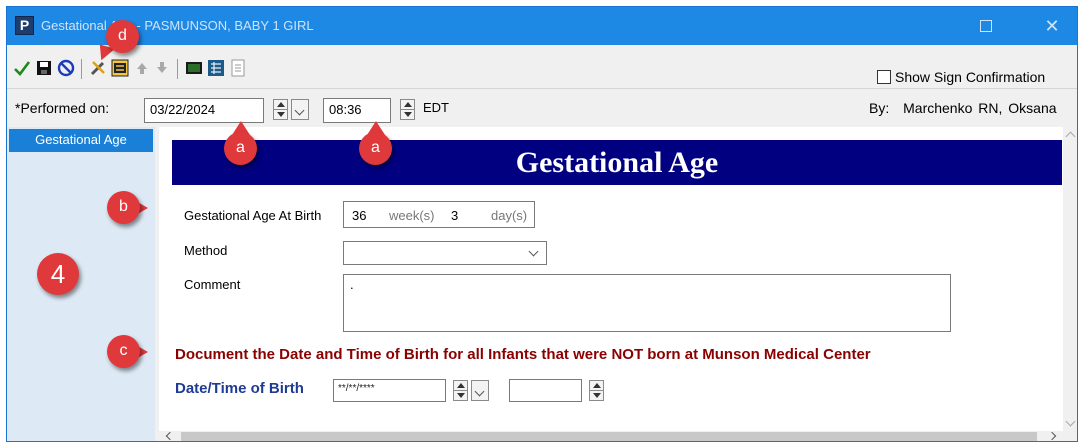 The width and height of the screenshot is (1084, 442). Describe the element at coordinates (407, 109) in the screenshot. I see `time-spinner` at that location.